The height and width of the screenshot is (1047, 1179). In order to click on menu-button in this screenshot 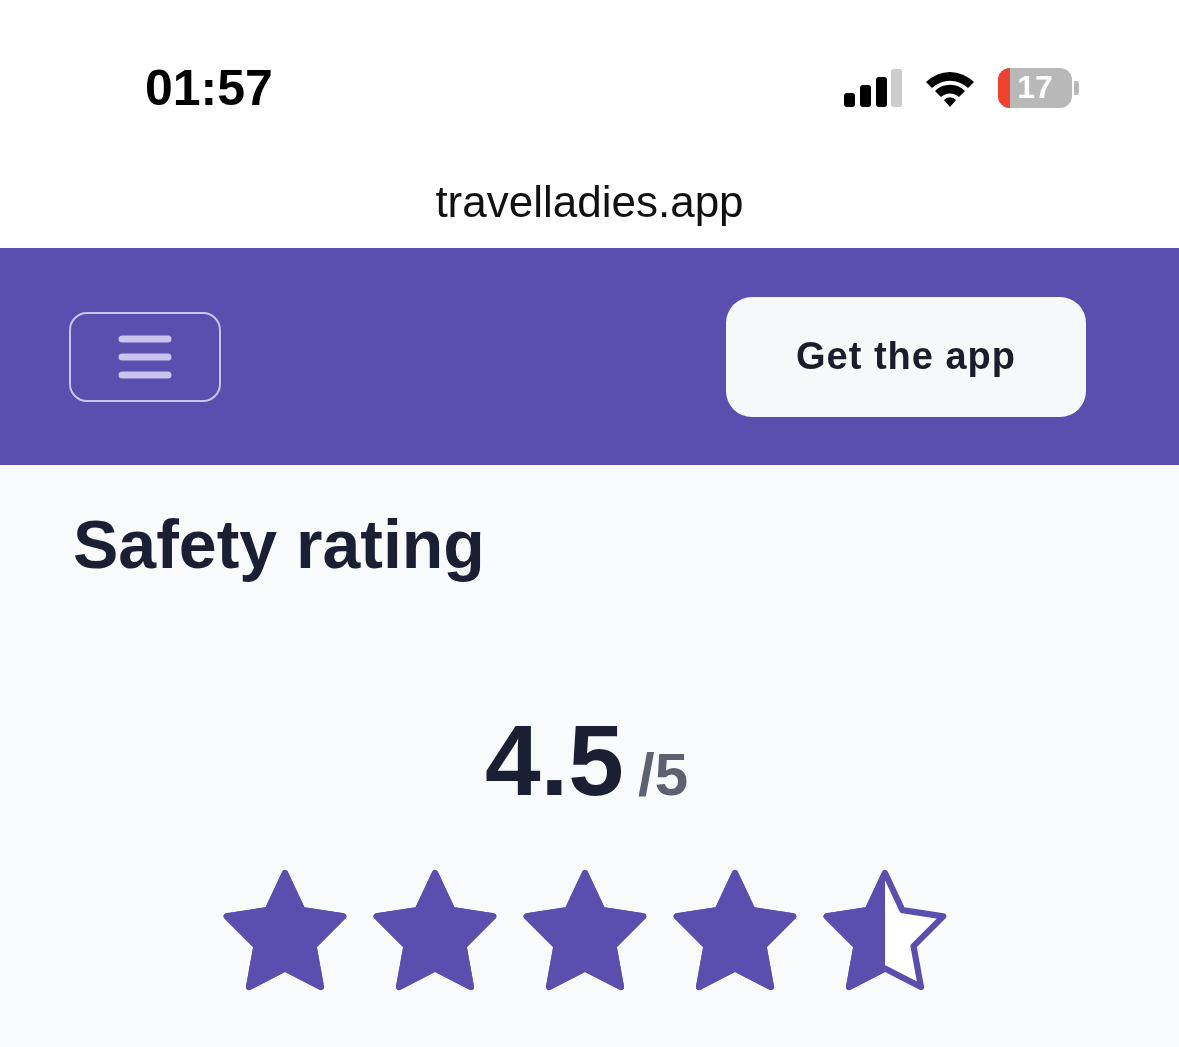, I will do `click(145, 356)`.